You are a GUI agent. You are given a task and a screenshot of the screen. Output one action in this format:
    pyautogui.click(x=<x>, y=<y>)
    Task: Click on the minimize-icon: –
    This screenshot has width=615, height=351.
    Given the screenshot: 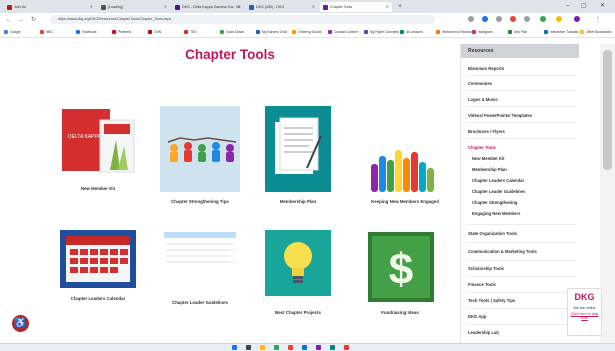 What is the action you would take?
    pyautogui.click(x=567, y=6)
    